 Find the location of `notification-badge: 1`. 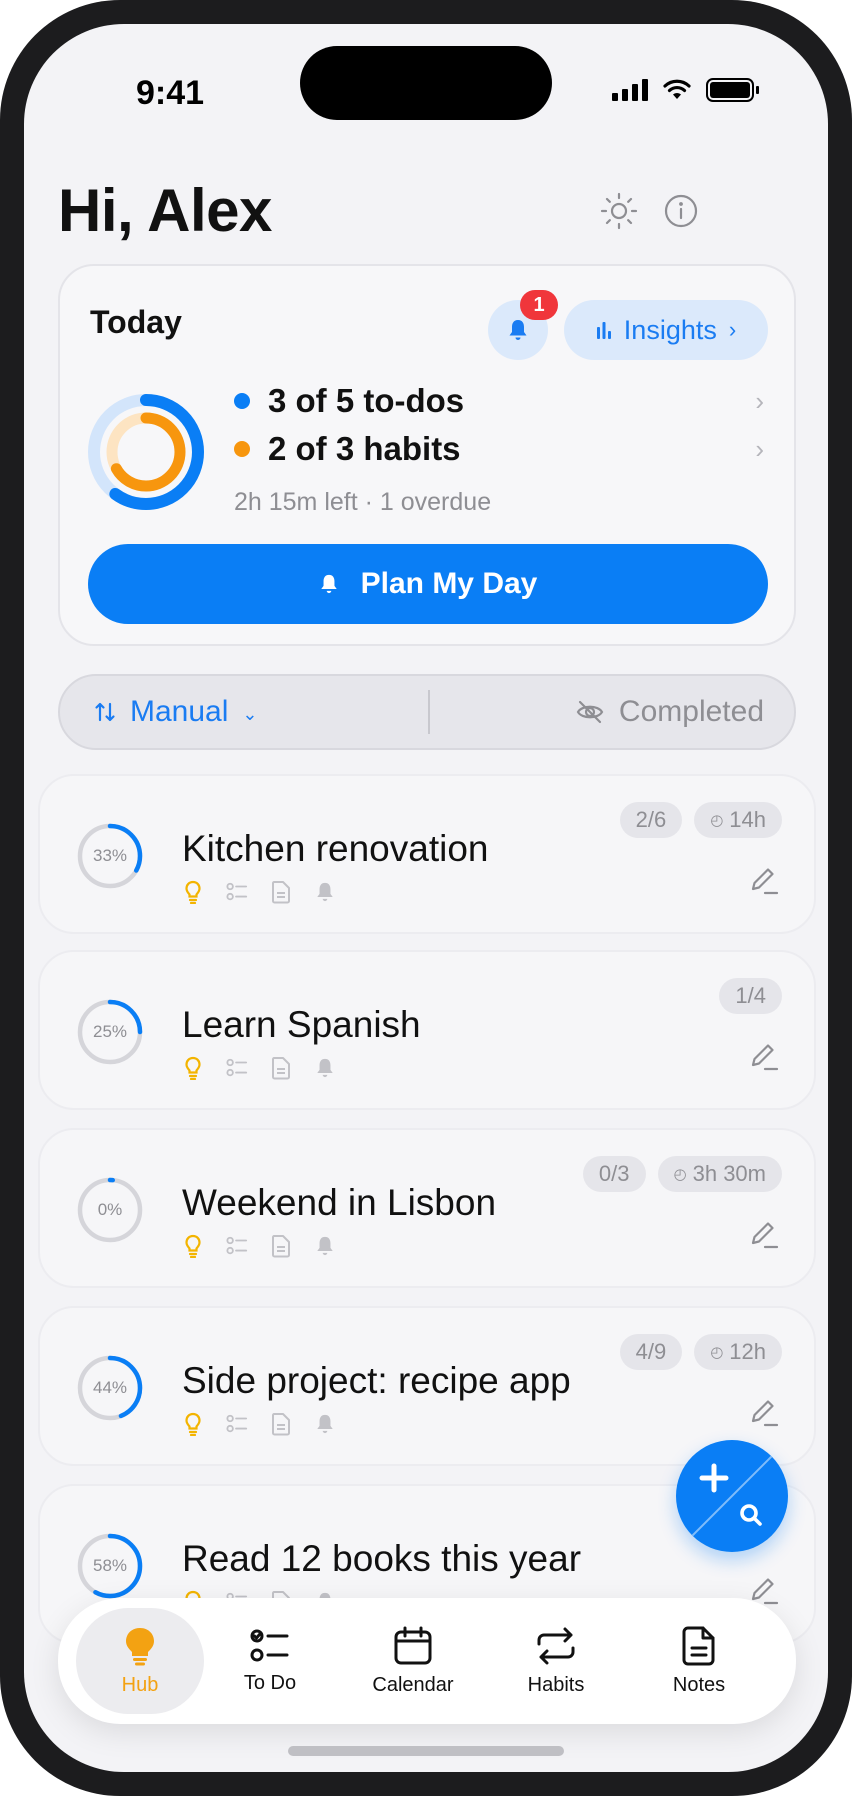

notification-badge: 1 is located at coordinates (539, 305).